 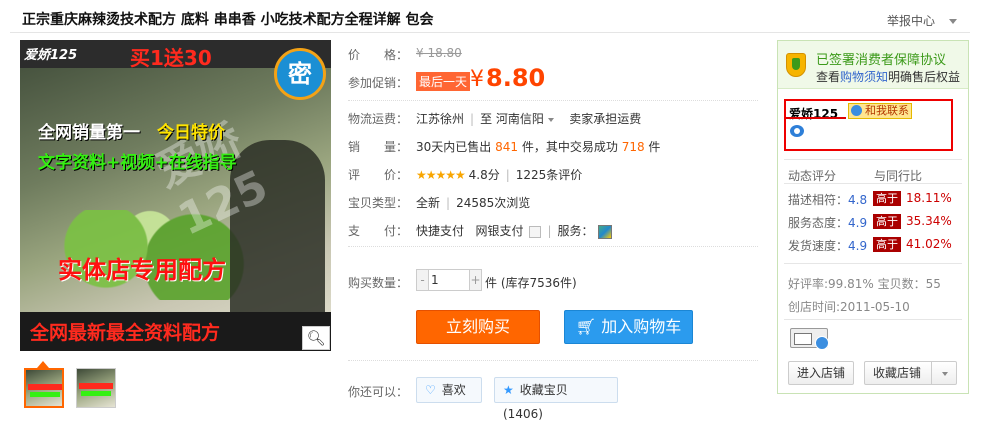 What do you see at coordinates (316, 338) in the screenshot?
I see `magnifier-icon: 🔍︎` at bounding box center [316, 338].